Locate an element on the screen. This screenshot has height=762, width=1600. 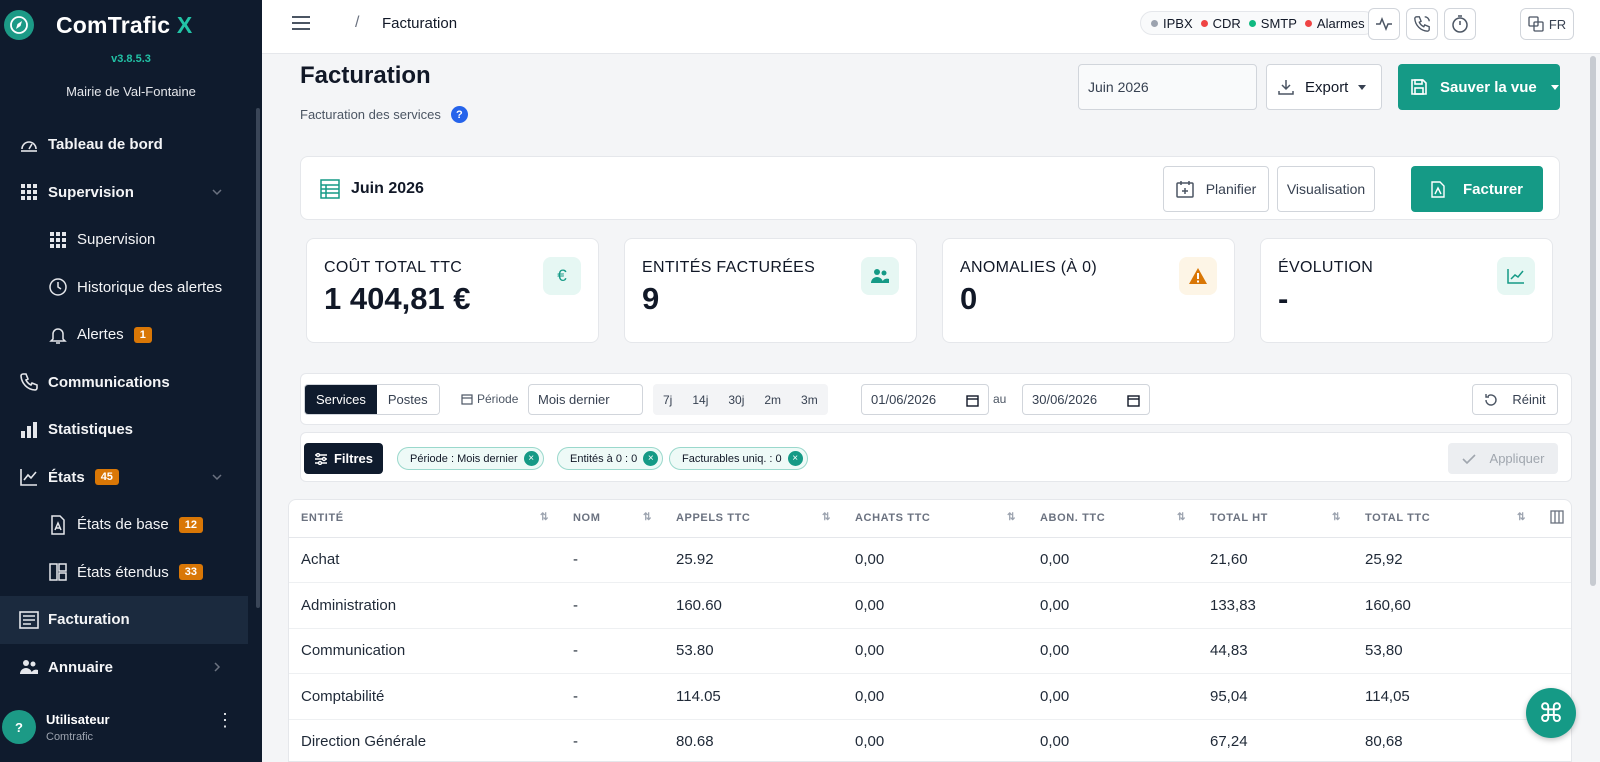
table-cell: 21,60 is located at coordinates (1275, 560).